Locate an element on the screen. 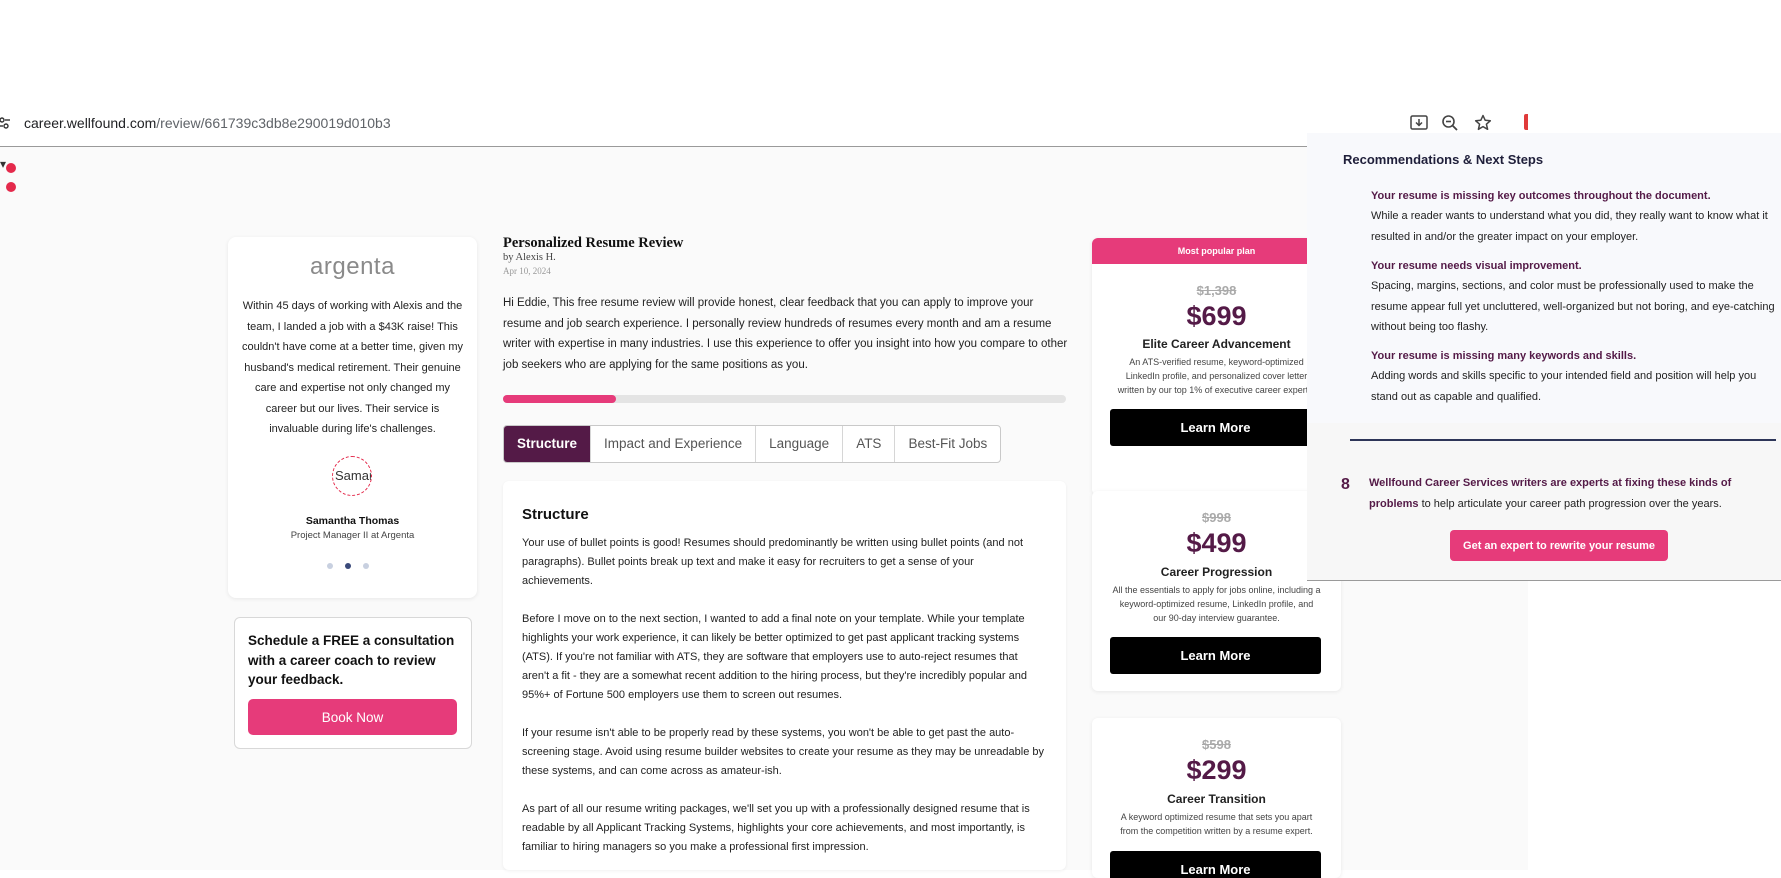  carousel-dot-active is located at coordinates (348, 566).